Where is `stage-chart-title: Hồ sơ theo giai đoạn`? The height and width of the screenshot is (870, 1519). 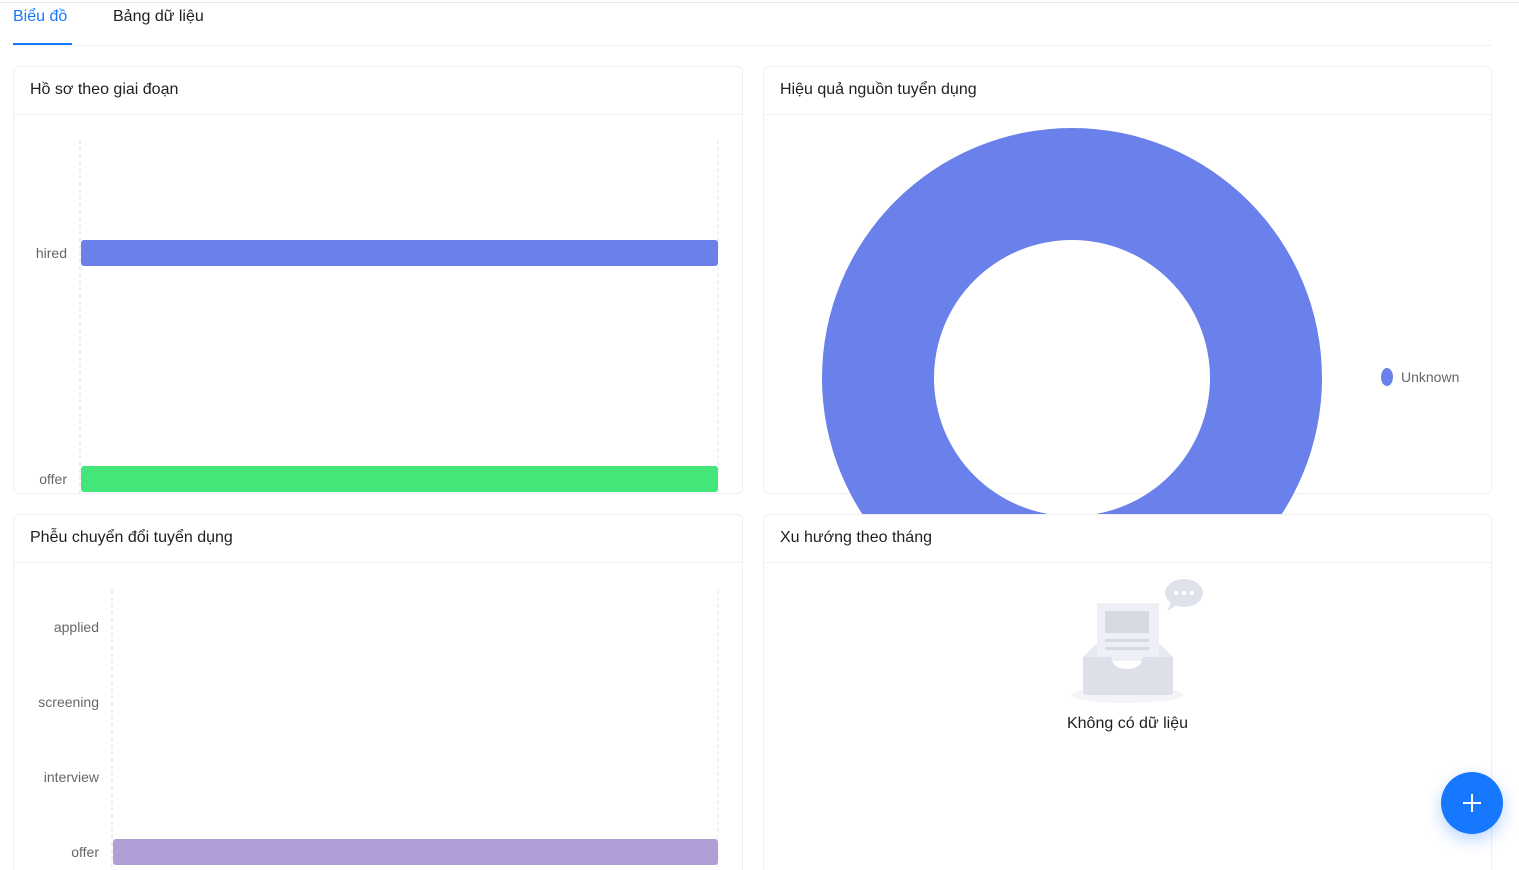 stage-chart-title: Hồ sơ theo giai đoạn is located at coordinates (378, 91).